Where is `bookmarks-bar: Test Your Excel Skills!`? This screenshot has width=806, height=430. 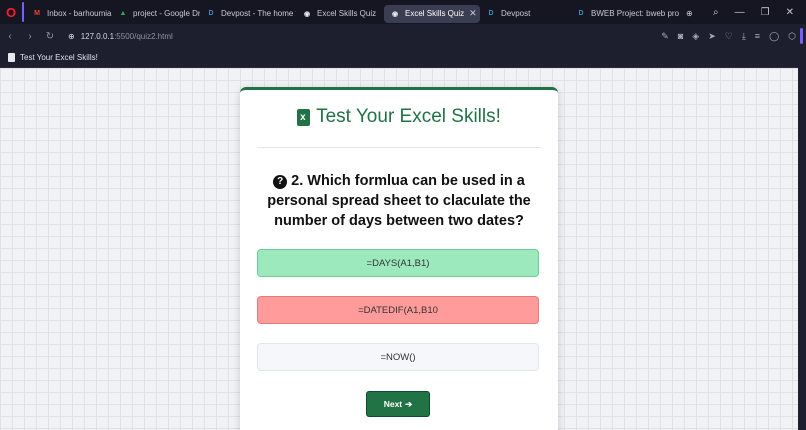
bookmarks-bar: Test Your Excel Skills! is located at coordinates (403, 58).